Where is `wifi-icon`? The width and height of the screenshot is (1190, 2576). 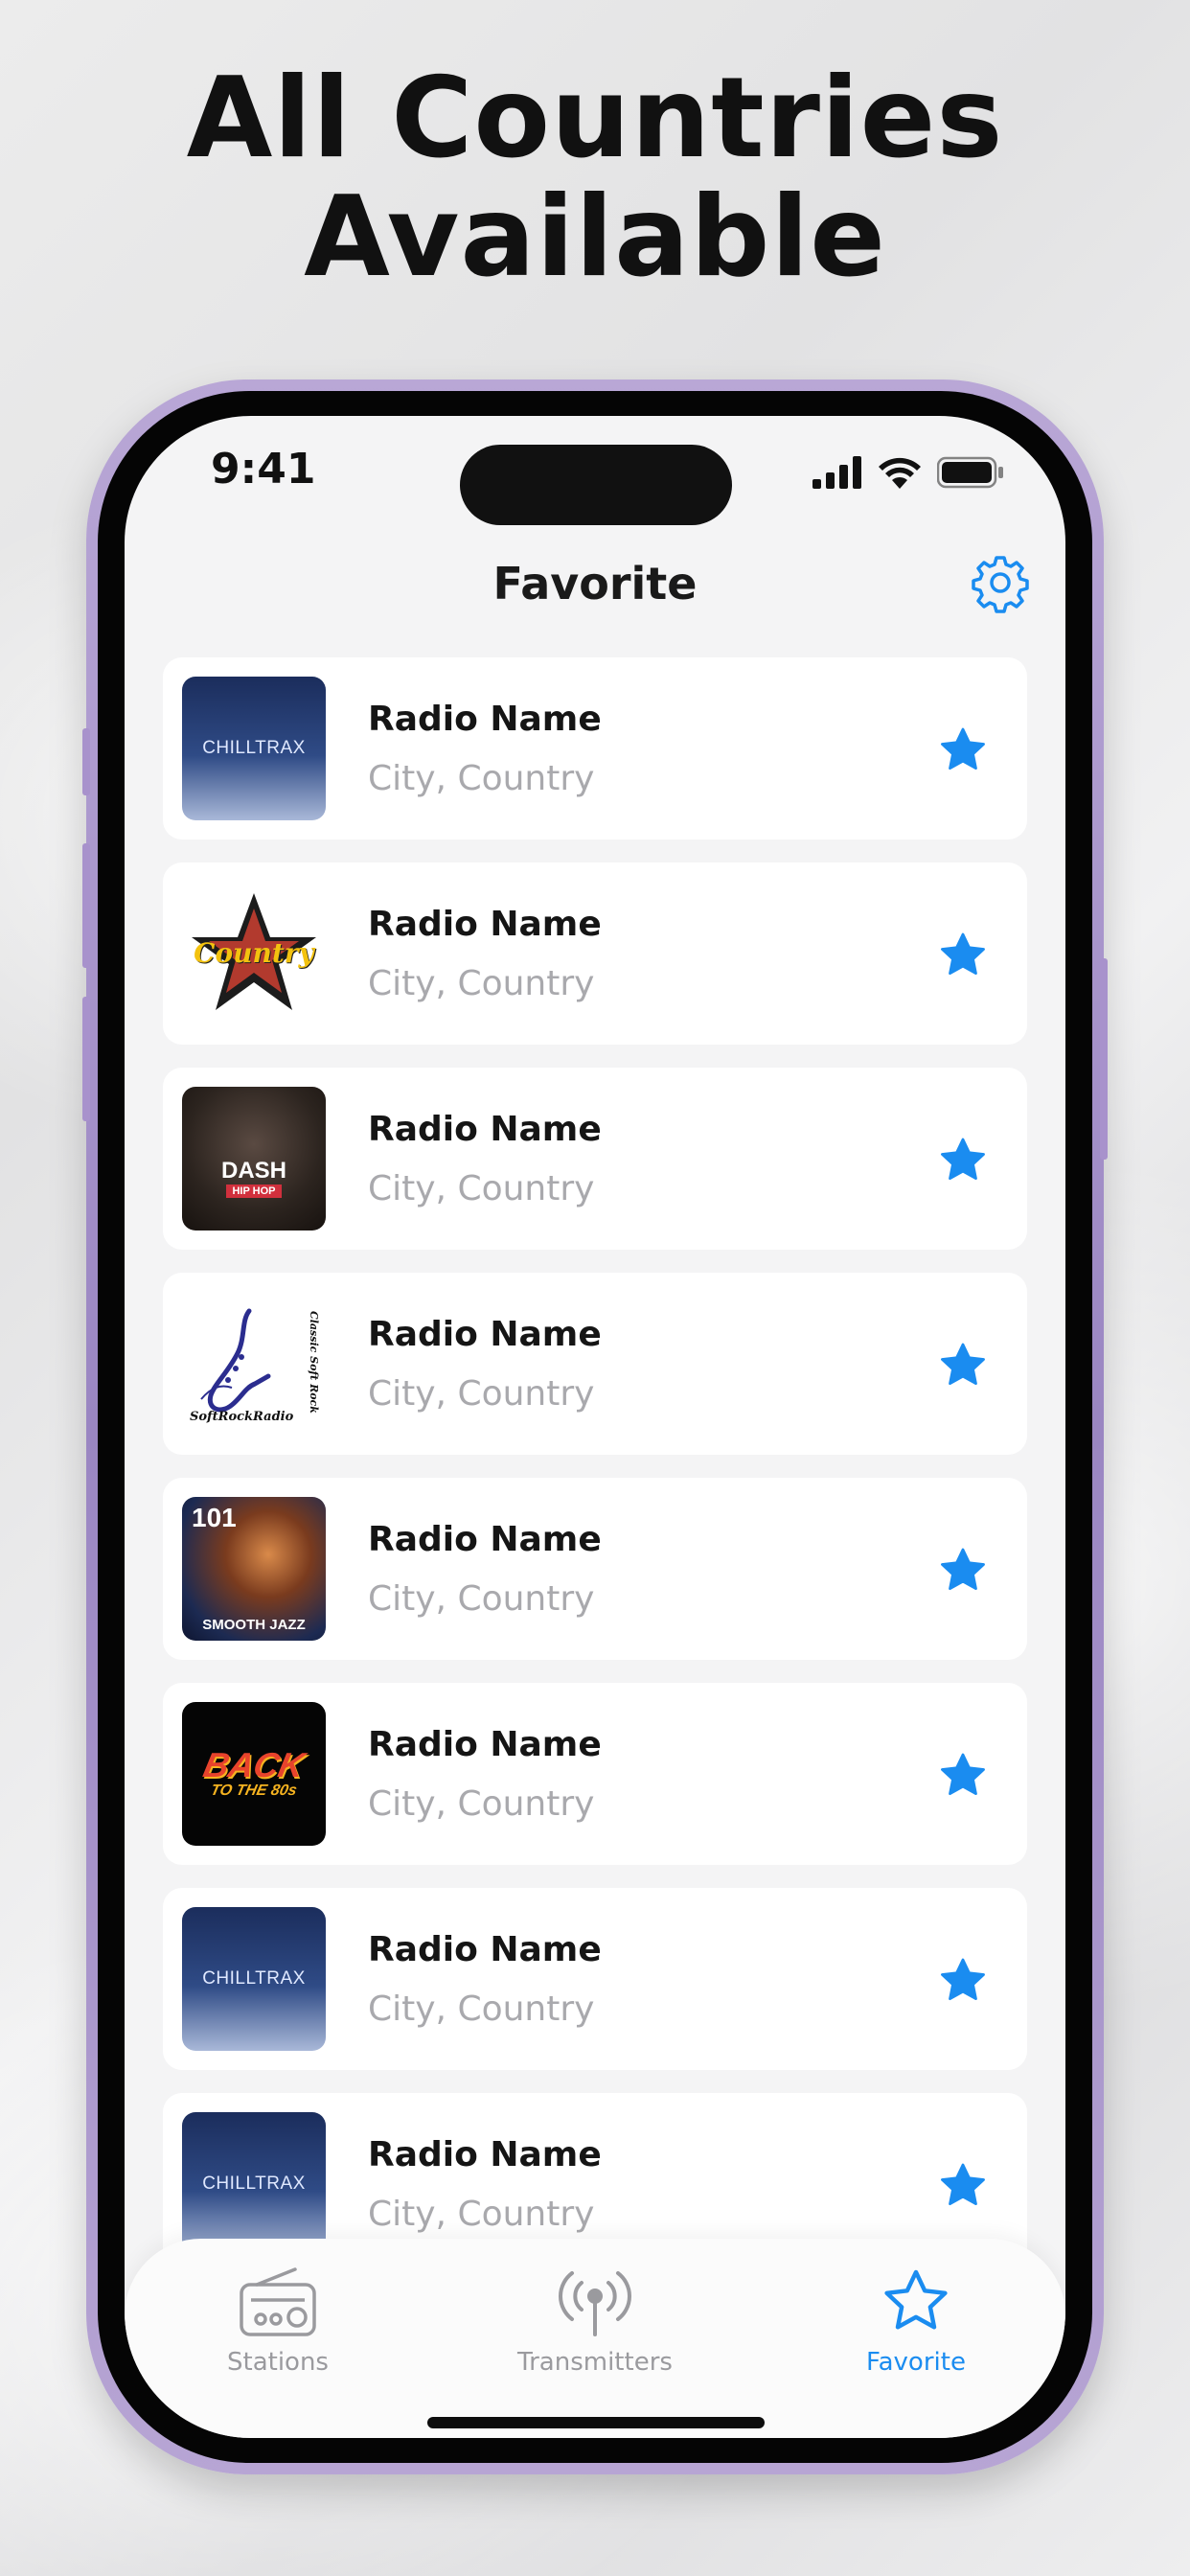
wifi-icon is located at coordinates (900, 473).